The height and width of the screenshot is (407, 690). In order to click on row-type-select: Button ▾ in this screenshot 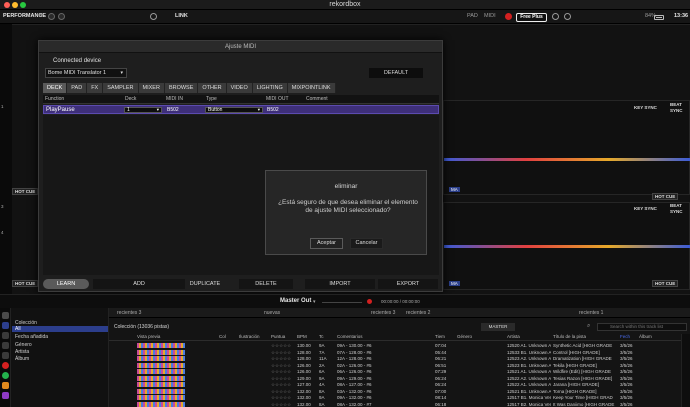, I will do `click(234, 110)`.